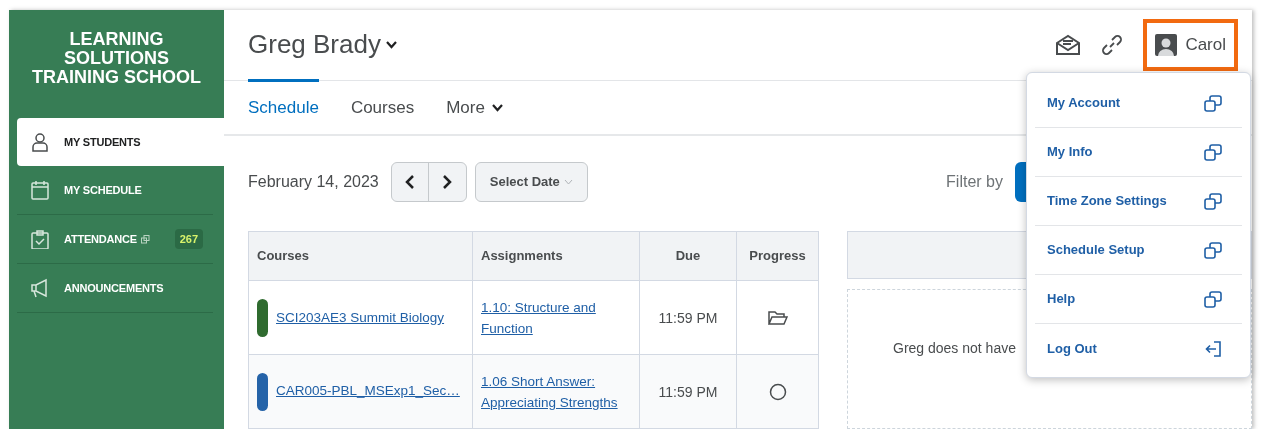  Describe the element at coordinates (188, 239) in the screenshot. I see `count-badge: 267` at that location.